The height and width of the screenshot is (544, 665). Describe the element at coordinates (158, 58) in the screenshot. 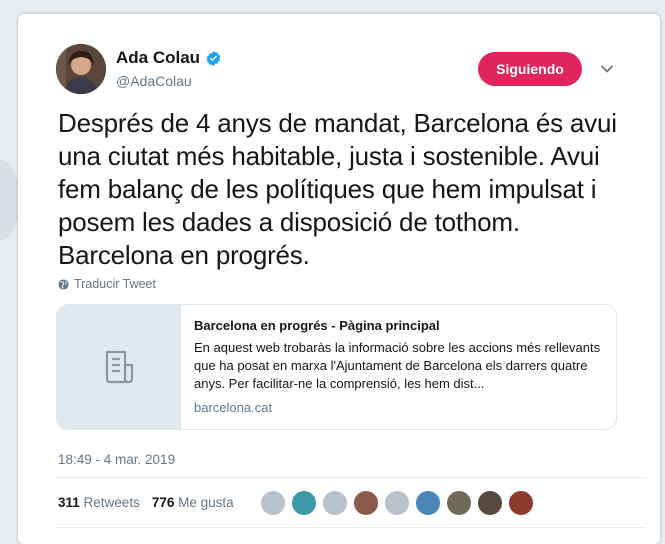

I see `user-name-text: Ada Colau` at that location.